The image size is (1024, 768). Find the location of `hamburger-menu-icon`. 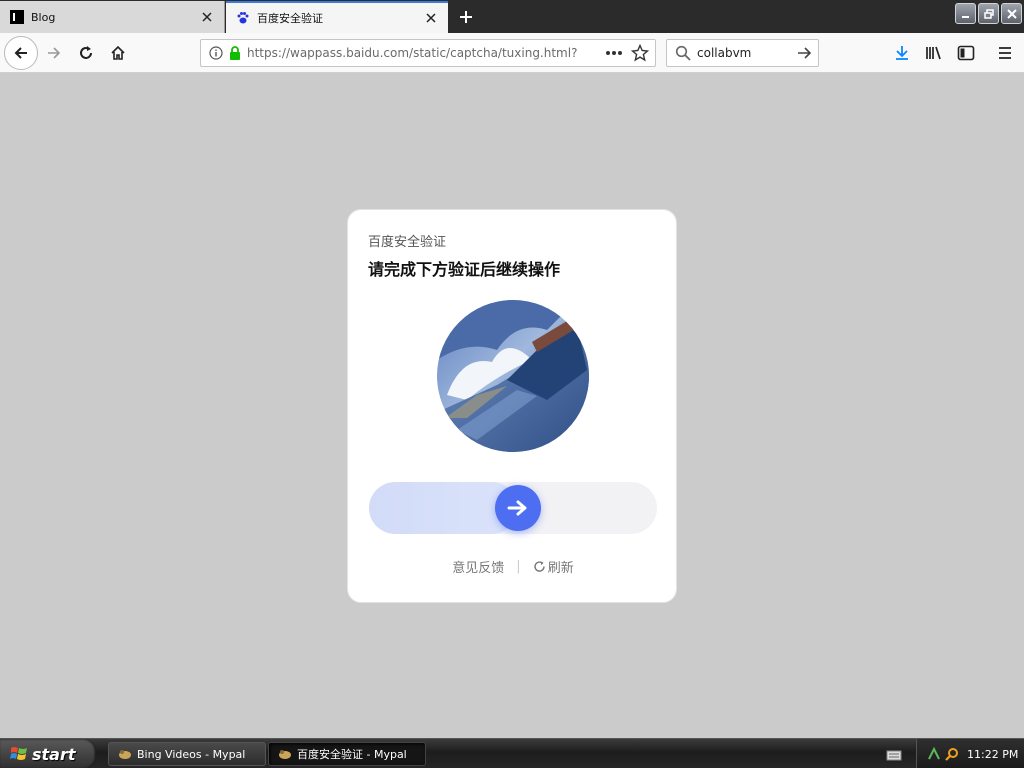

hamburger-menu-icon is located at coordinates (1005, 53).